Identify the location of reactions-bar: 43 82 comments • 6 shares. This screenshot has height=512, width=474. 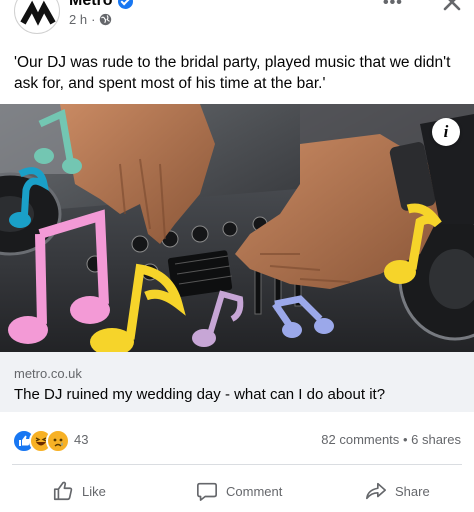
(237, 439).